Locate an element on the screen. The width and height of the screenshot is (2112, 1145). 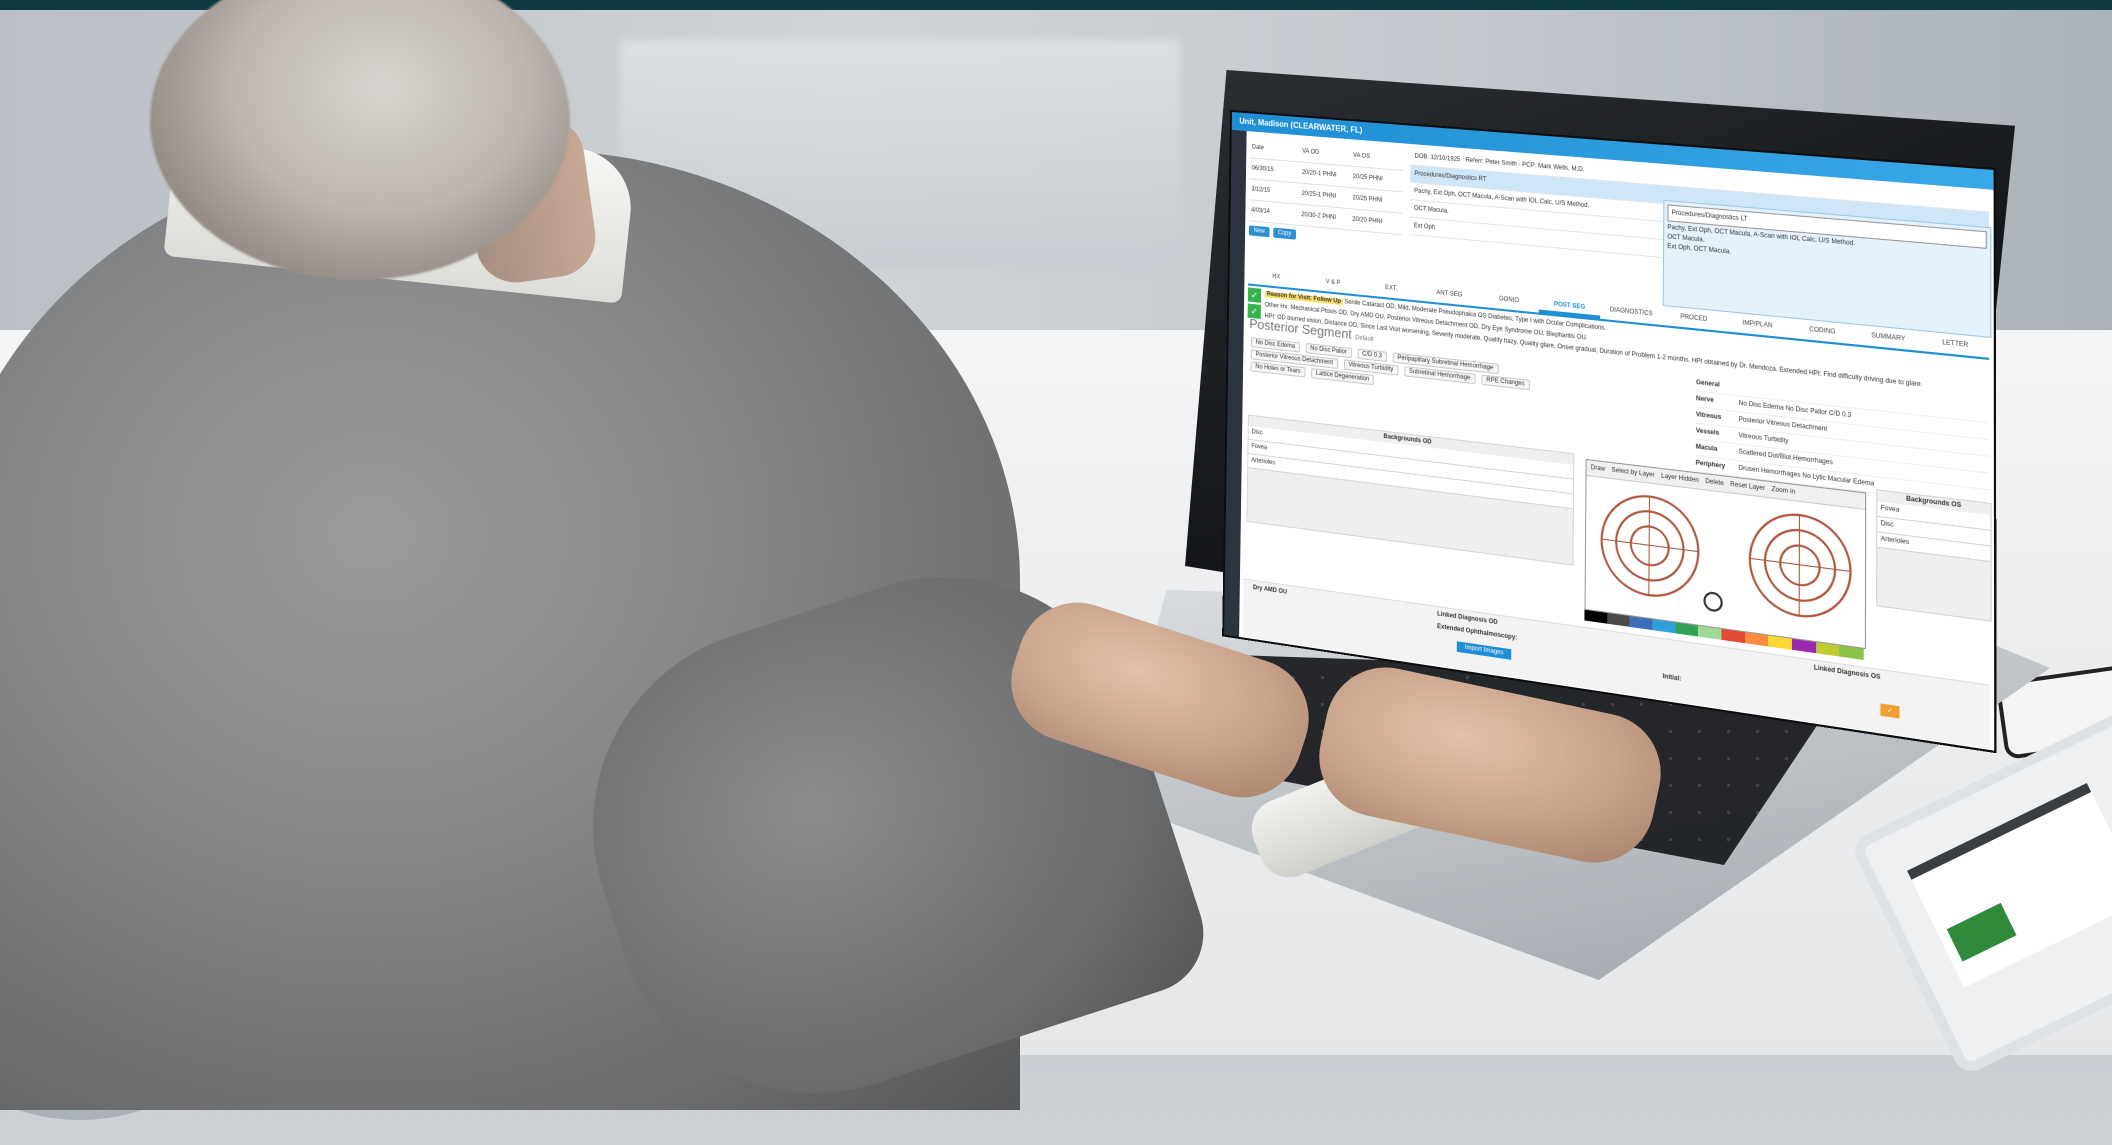
new-button: New is located at coordinates (1259, 231).